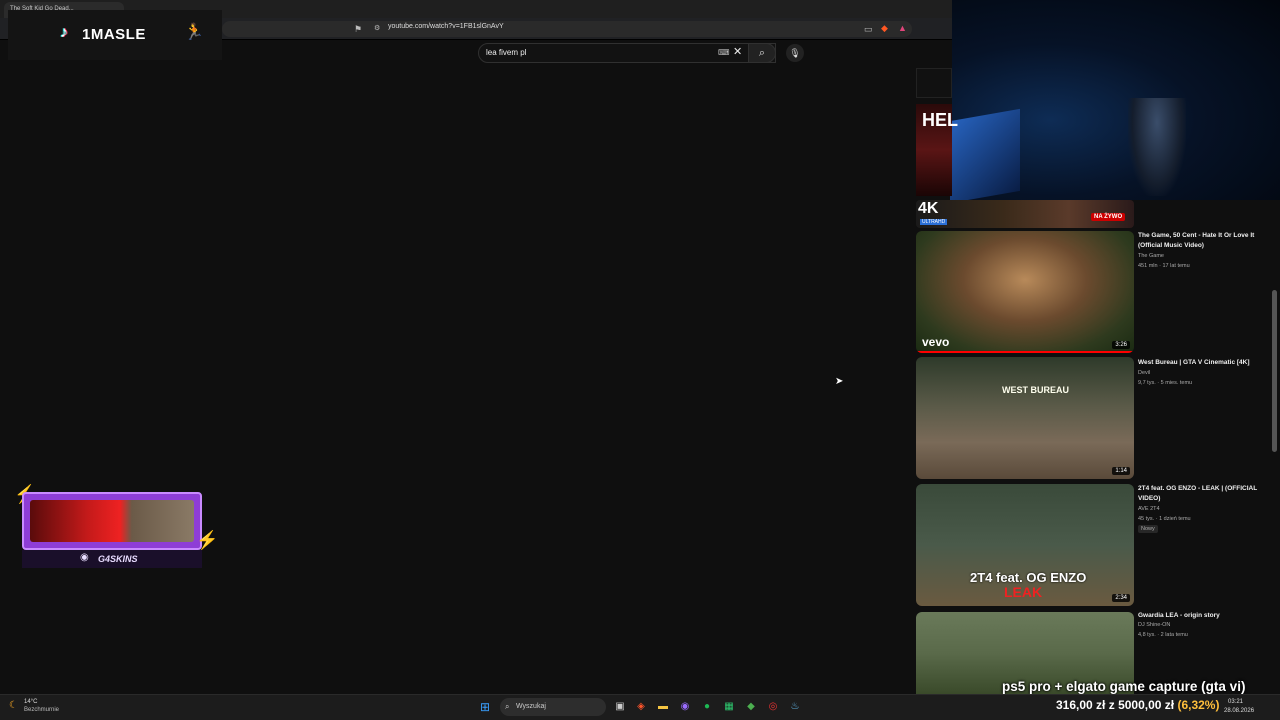 This screenshot has height=720, width=1280. What do you see at coordinates (1121, 598) in the screenshot?
I see `video-duration: 2:34` at bounding box center [1121, 598].